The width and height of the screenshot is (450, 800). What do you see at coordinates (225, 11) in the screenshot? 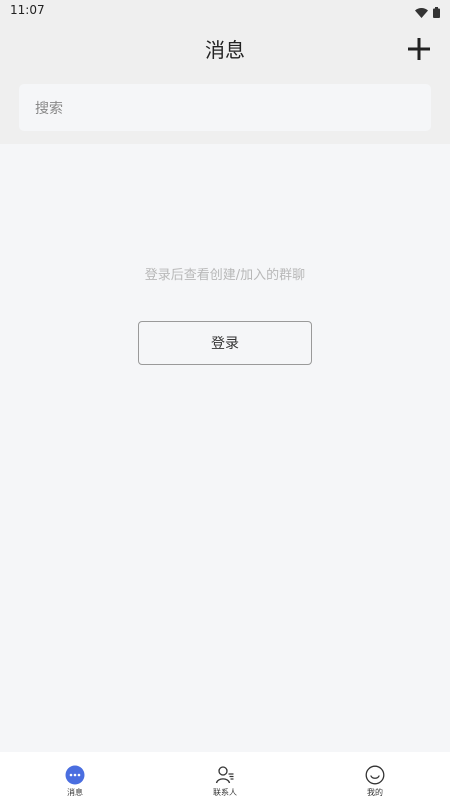
I see `status-bar: 11:07` at bounding box center [225, 11].